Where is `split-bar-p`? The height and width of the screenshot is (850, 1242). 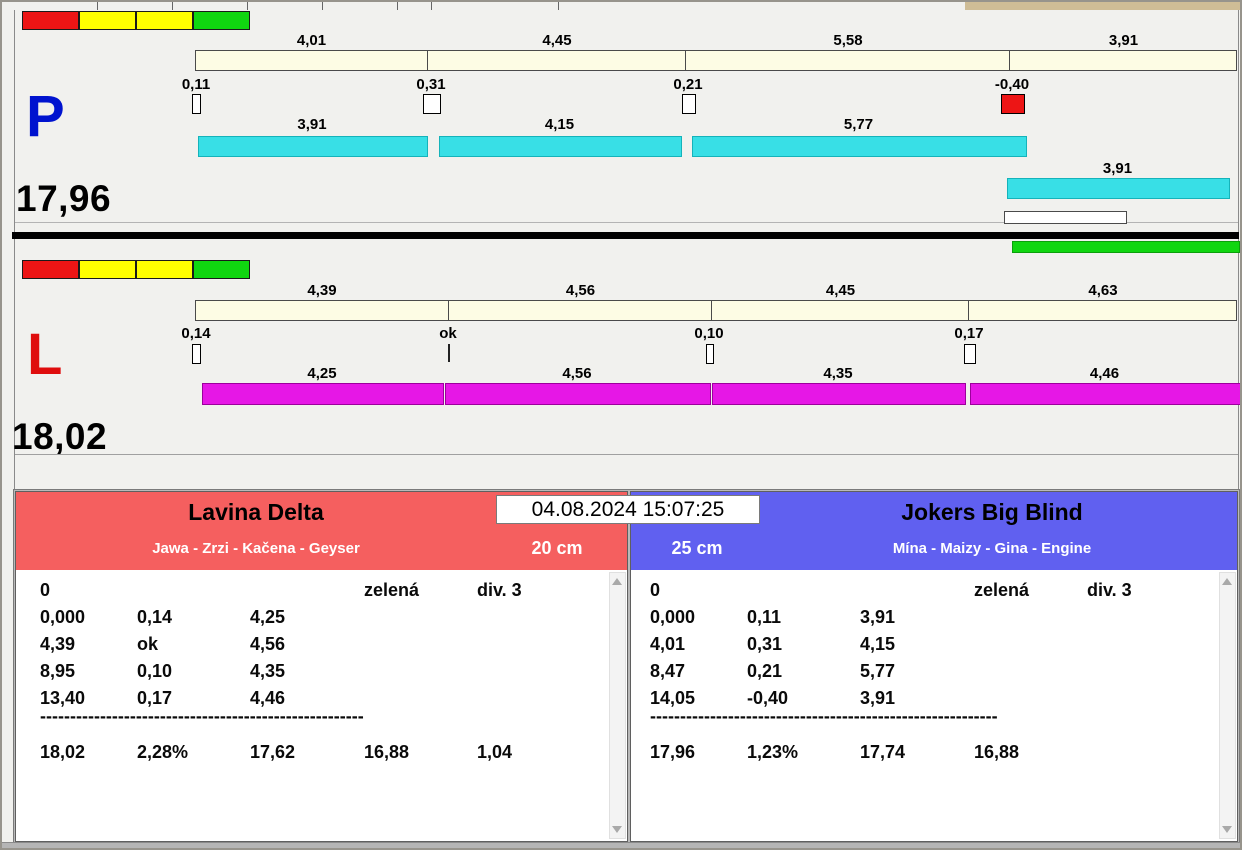 split-bar-p is located at coordinates (716, 60).